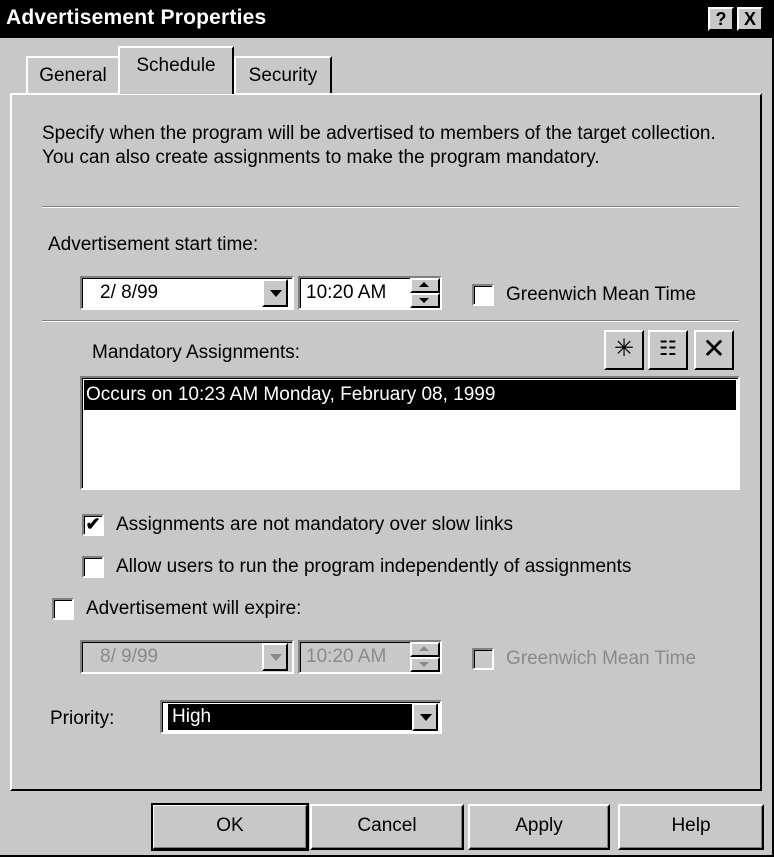 The image size is (774, 857). What do you see at coordinates (93, 567) in the screenshot?
I see `allow-users-checkbox` at bounding box center [93, 567].